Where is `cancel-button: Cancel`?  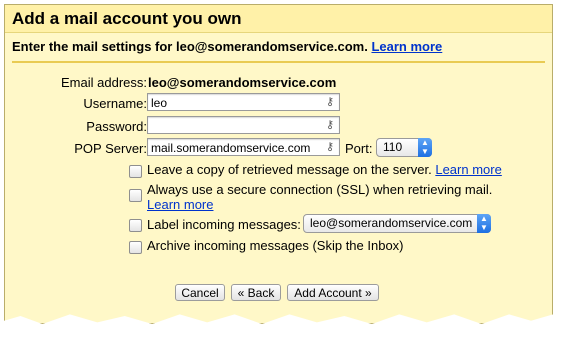 cancel-button: Cancel is located at coordinates (200, 292).